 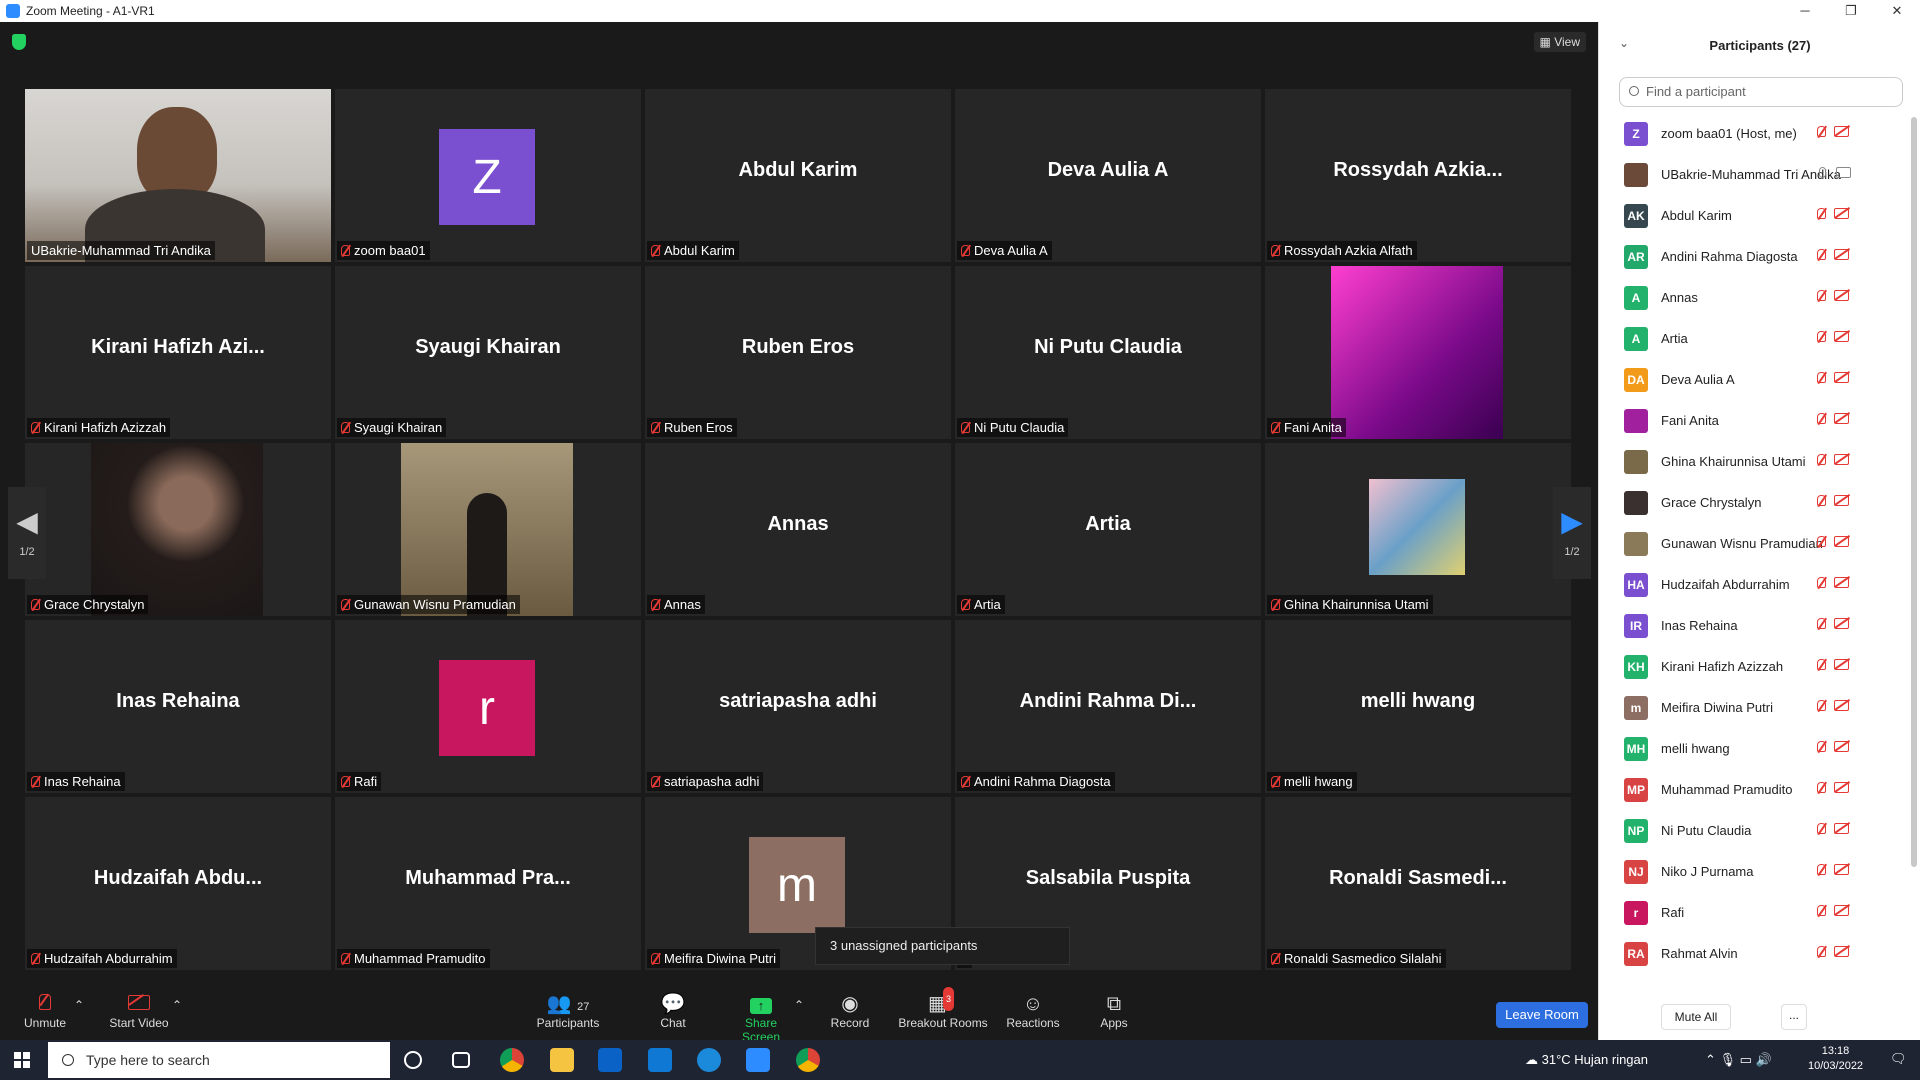 What do you see at coordinates (1108, 529) in the screenshot?
I see `video-tile: Artia Artia` at bounding box center [1108, 529].